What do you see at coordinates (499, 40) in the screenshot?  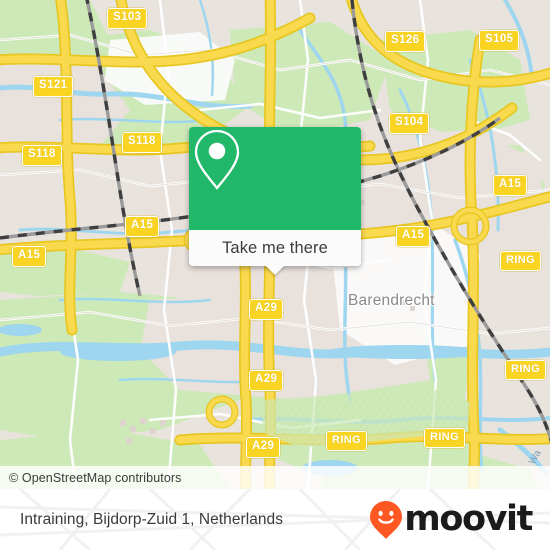 I see `road-shield-s105: S105` at bounding box center [499, 40].